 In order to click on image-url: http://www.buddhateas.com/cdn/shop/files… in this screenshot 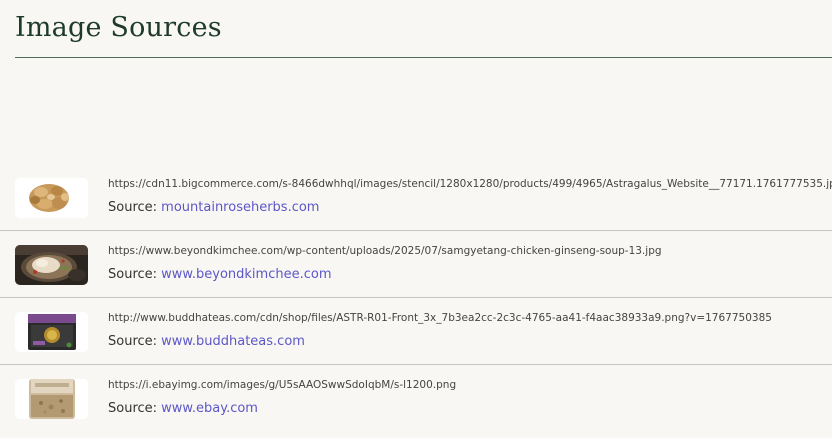, I will do `click(440, 318)`.